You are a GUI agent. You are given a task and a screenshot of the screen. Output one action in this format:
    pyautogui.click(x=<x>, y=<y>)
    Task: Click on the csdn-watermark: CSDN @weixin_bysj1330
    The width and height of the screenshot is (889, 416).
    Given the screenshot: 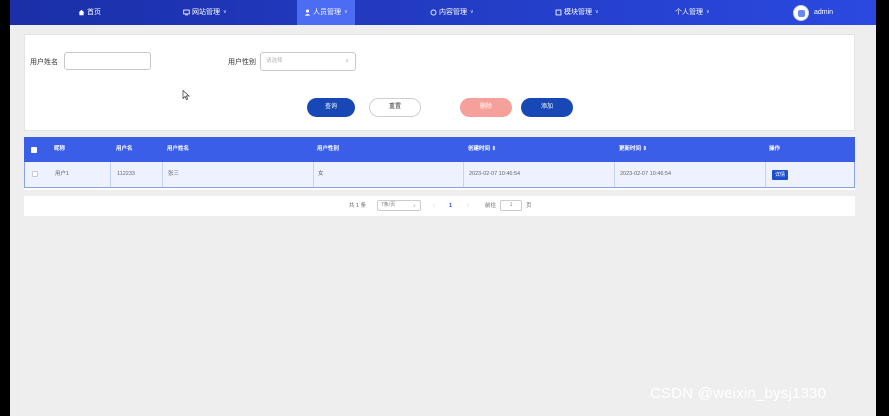 What is the action you would take?
    pyautogui.click(x=738, y=393)
    